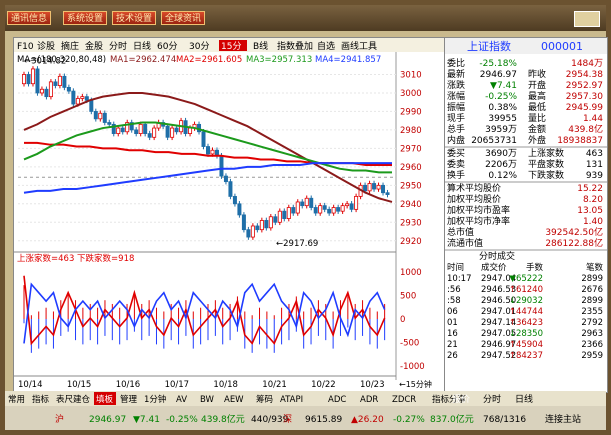 Image resolution: width=611 pixels, height=435 pixels. What do you see at coordinates (29, 18) in the screenshot?
I see `toolbar-tab-1: 通讯信息` at bounding box center [29, 18].